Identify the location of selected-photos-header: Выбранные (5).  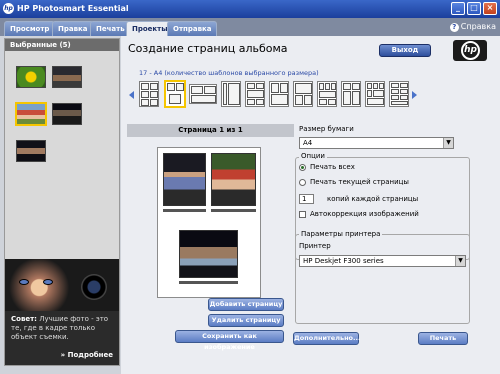
(62, 45).